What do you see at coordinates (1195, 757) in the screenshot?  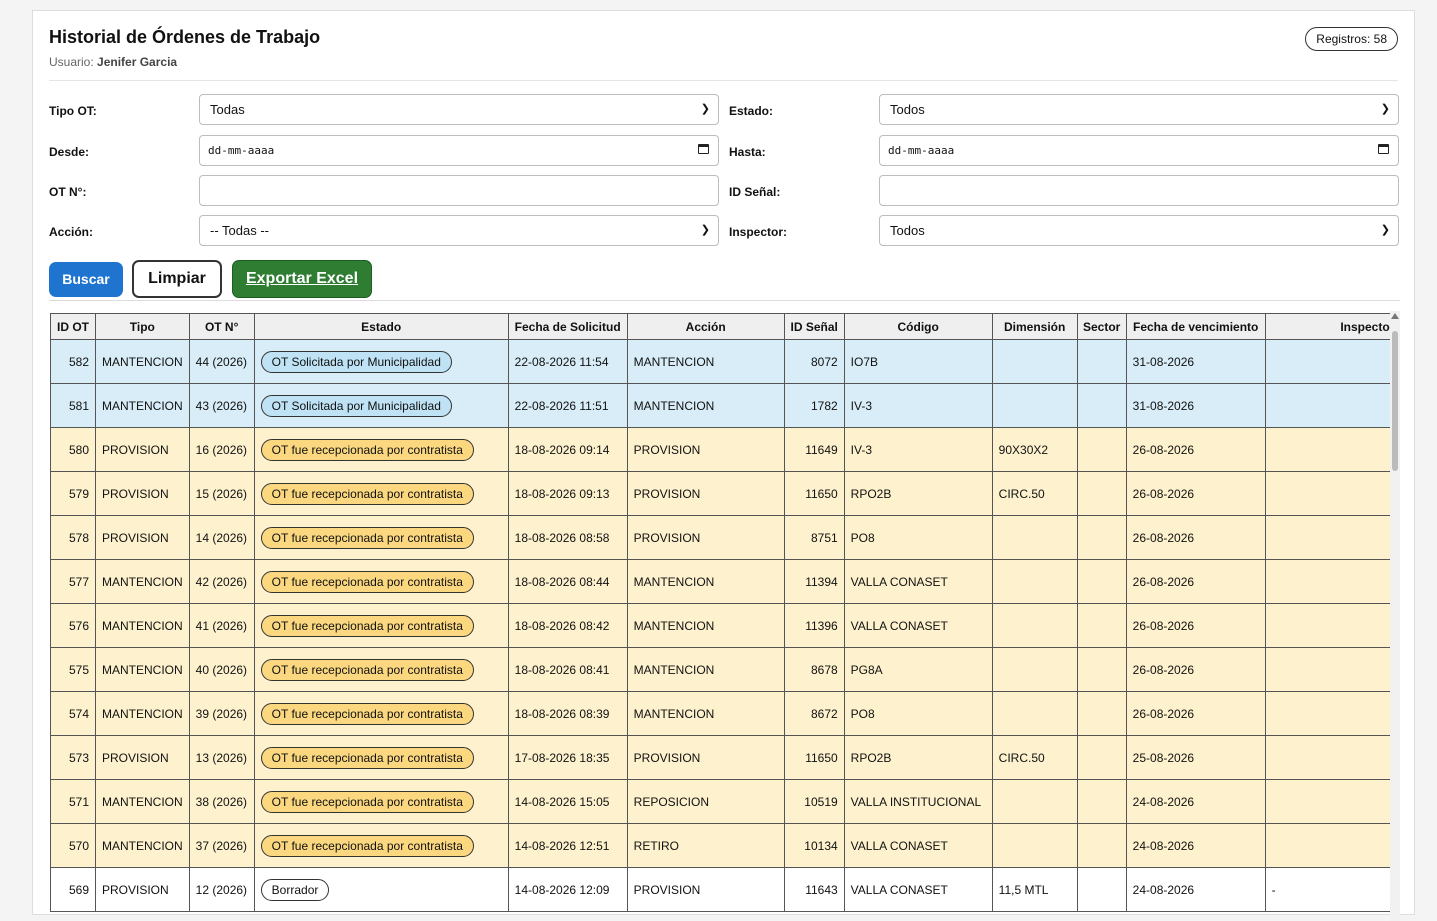 I see `fecha-vencimiento-cell: 25-08-2026` at bounding box center [1195, 757].